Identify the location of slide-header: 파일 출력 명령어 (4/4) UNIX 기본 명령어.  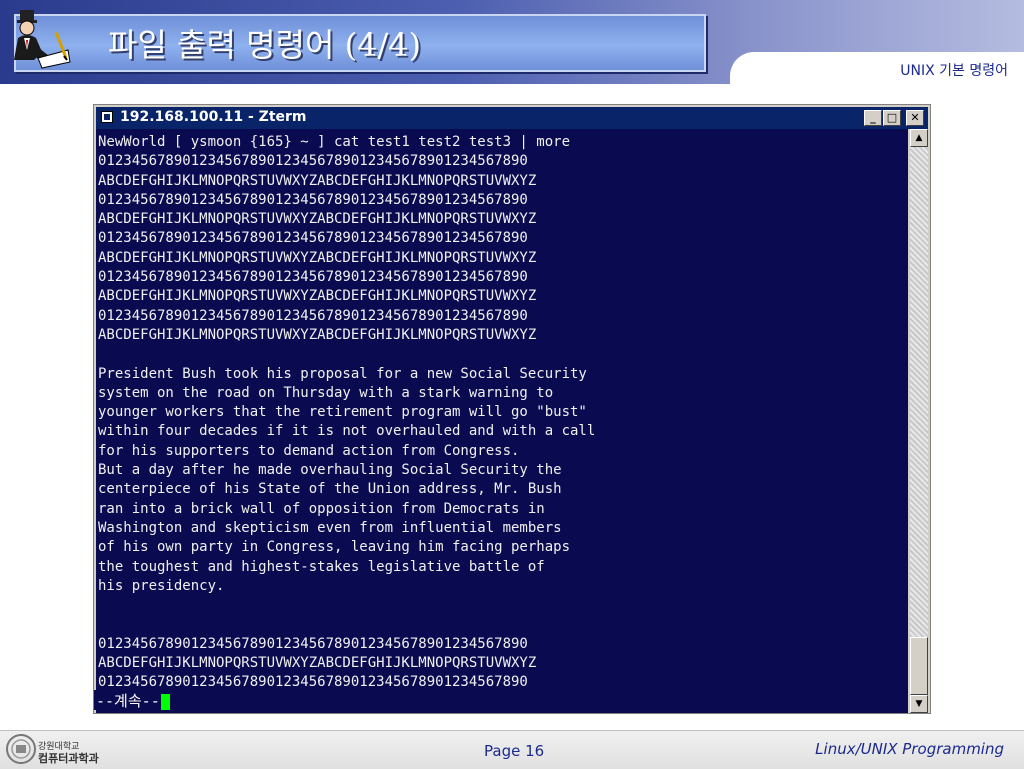
(512, 43).